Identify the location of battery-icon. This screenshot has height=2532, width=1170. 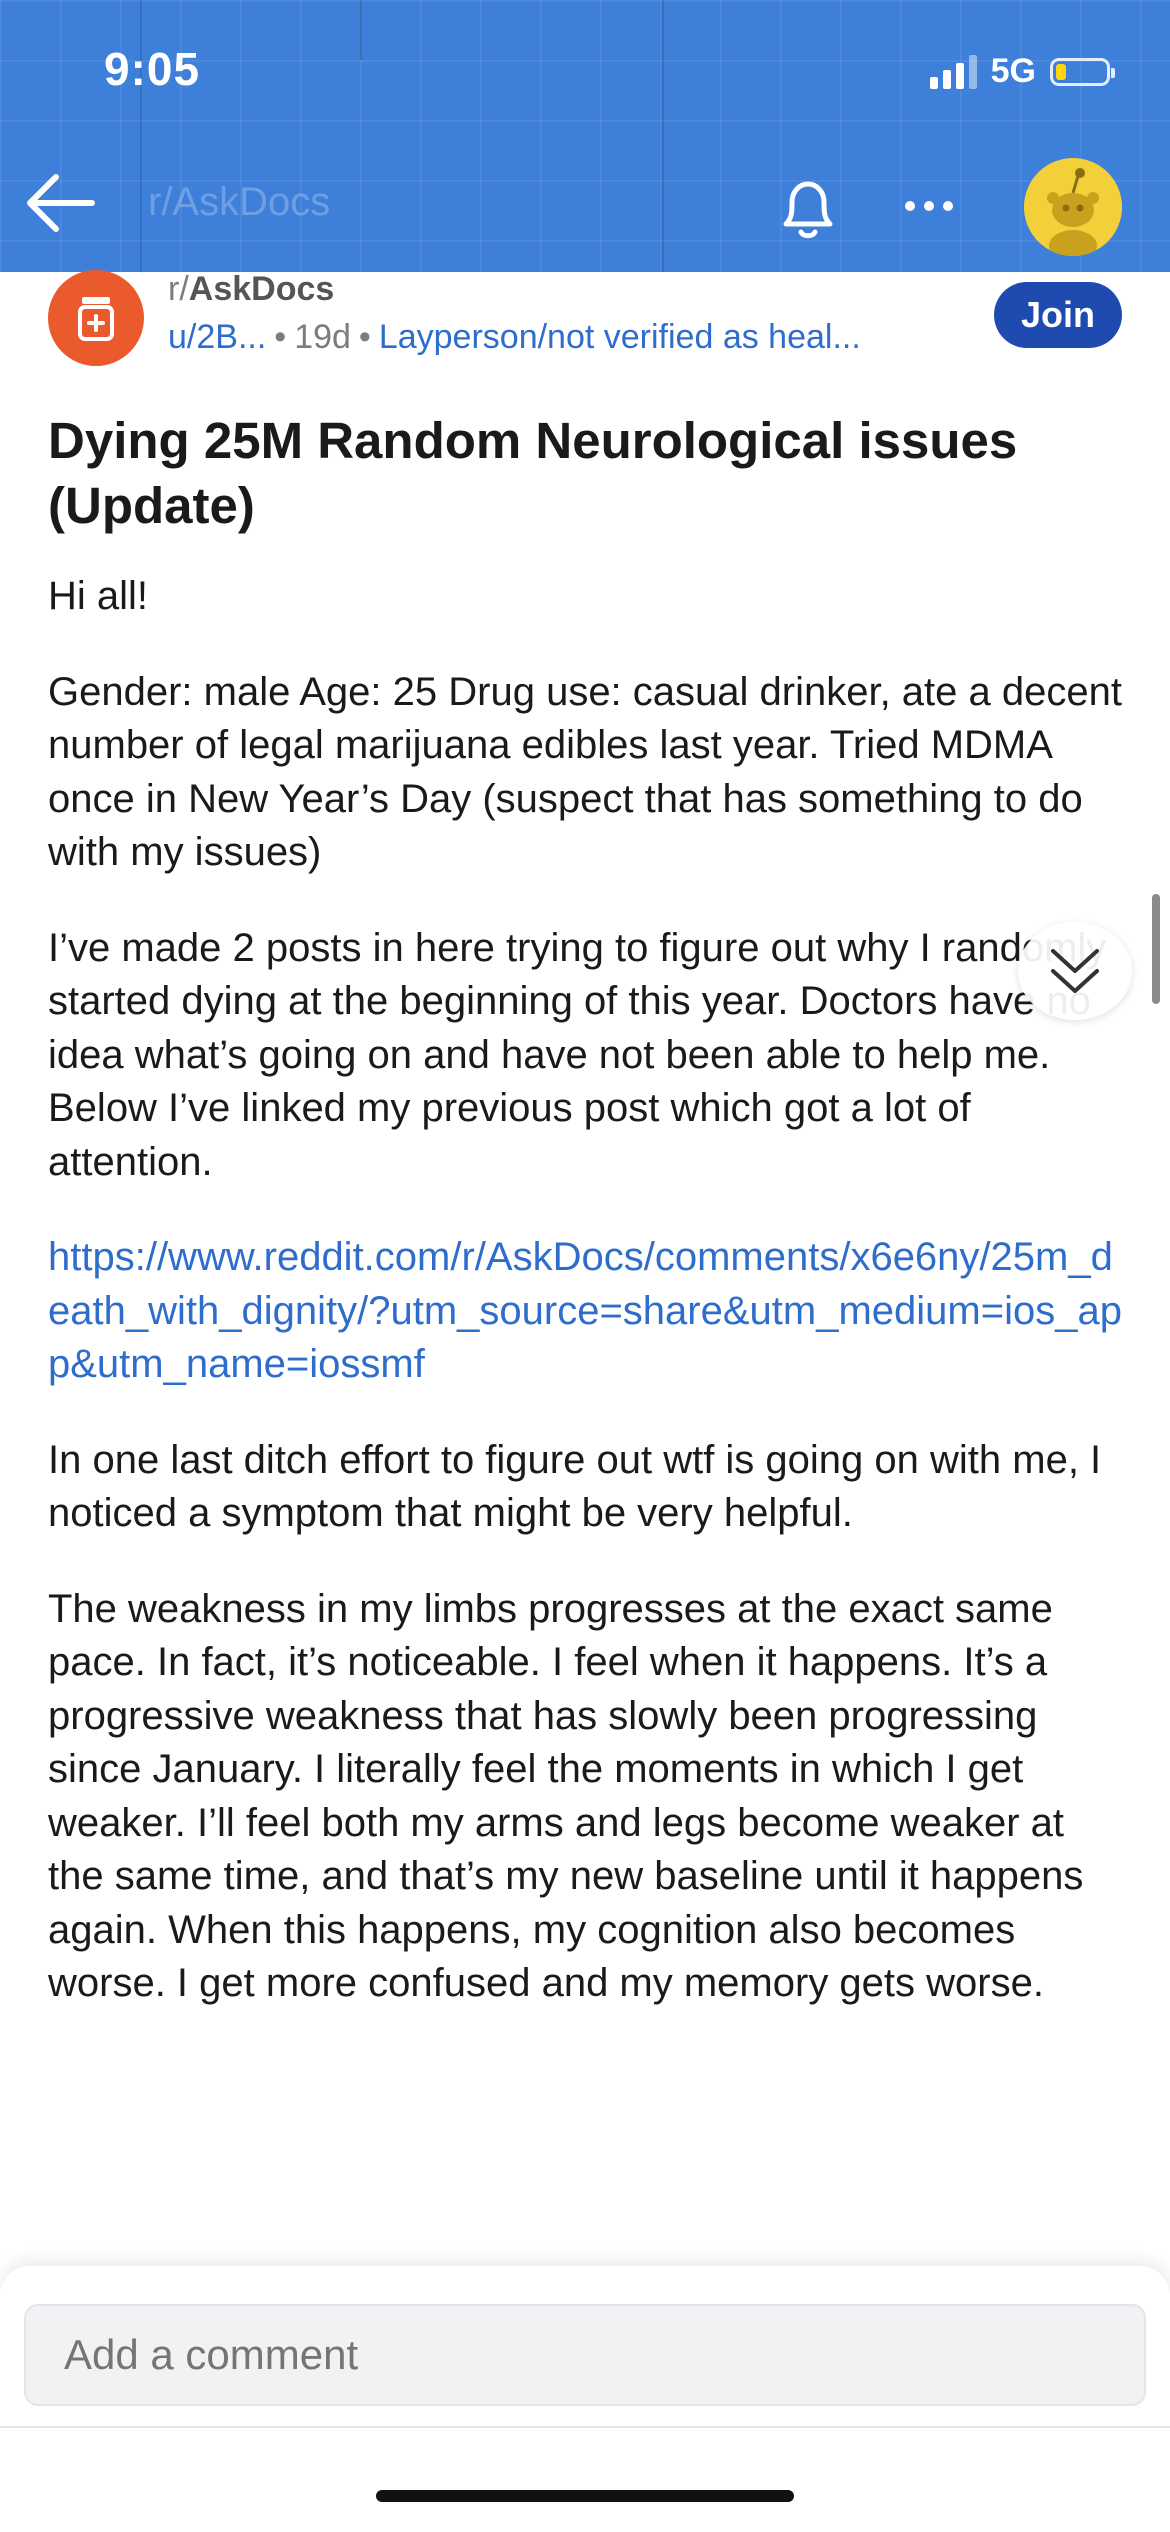
(1082, 71).